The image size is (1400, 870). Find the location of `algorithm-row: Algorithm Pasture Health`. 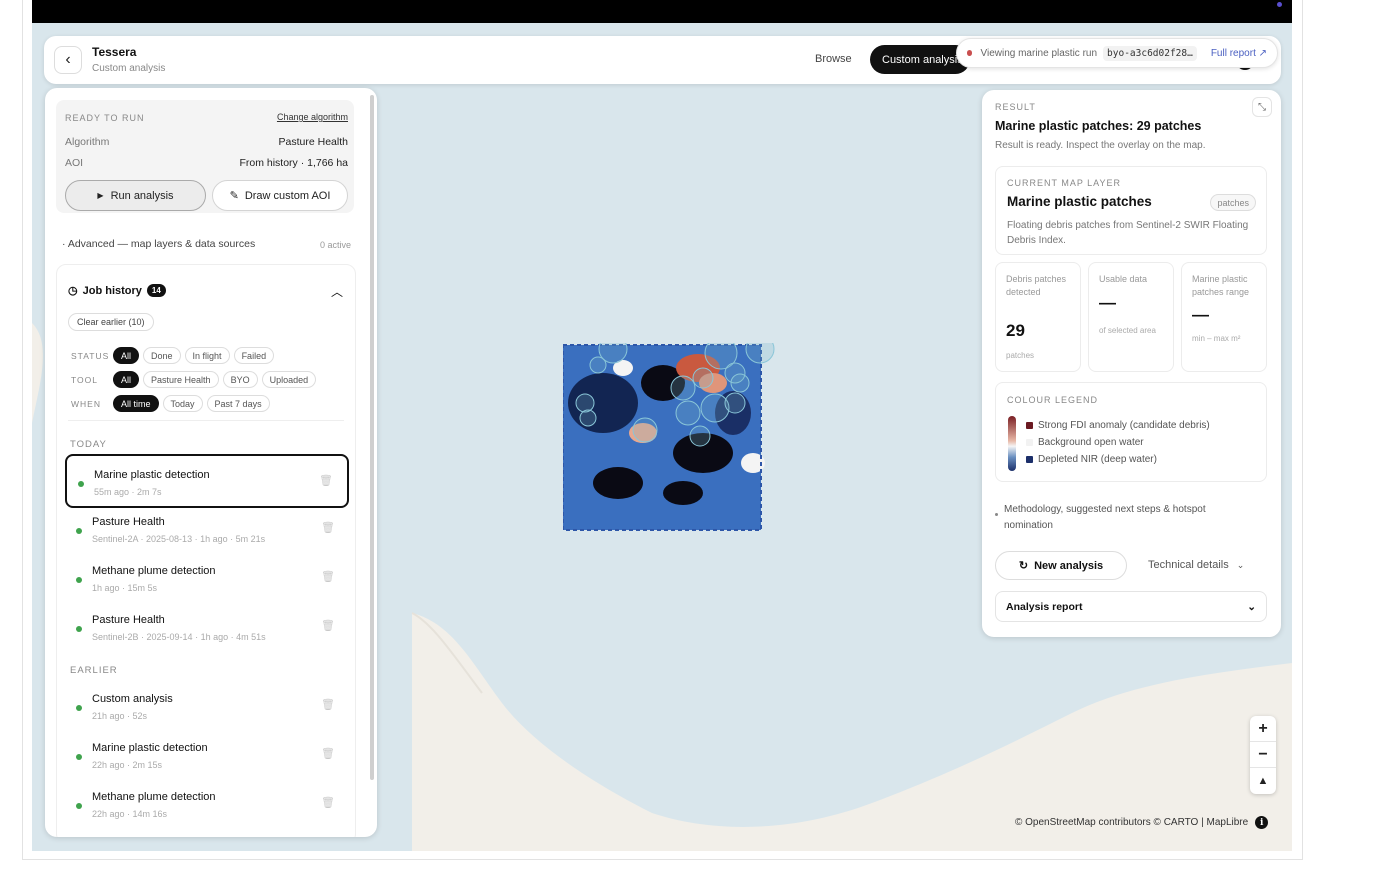

algorithm-row: Algorithm Pasture Health is located at coordinates (206, 142).